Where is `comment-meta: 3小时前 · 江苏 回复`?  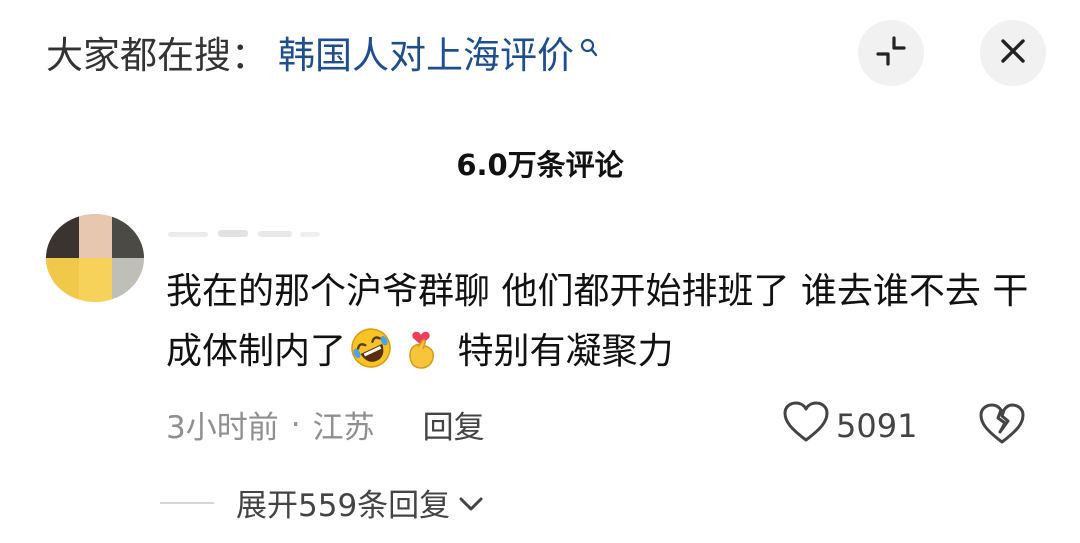 comment-meta: 3小时前 · 江苏 回复 is located at coordinates (325, 424).